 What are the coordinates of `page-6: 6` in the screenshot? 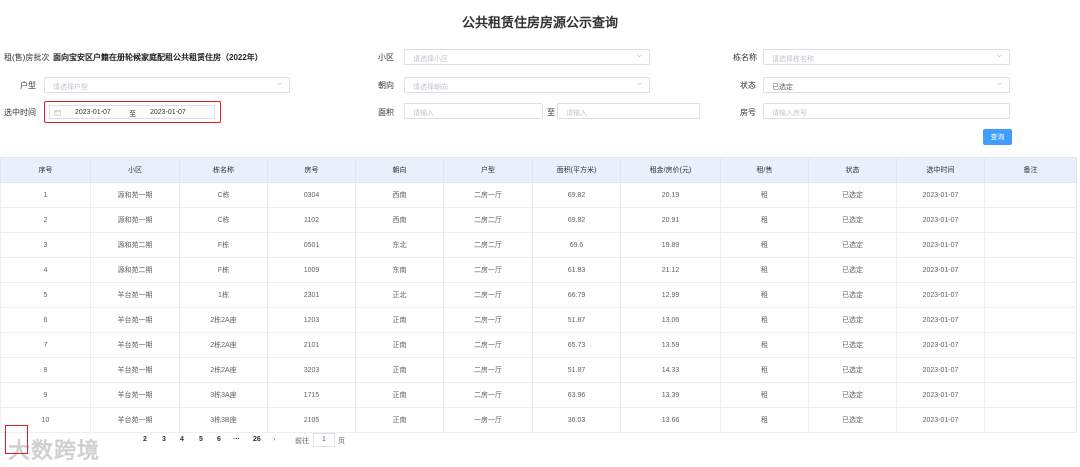 It's located at (219, 439).